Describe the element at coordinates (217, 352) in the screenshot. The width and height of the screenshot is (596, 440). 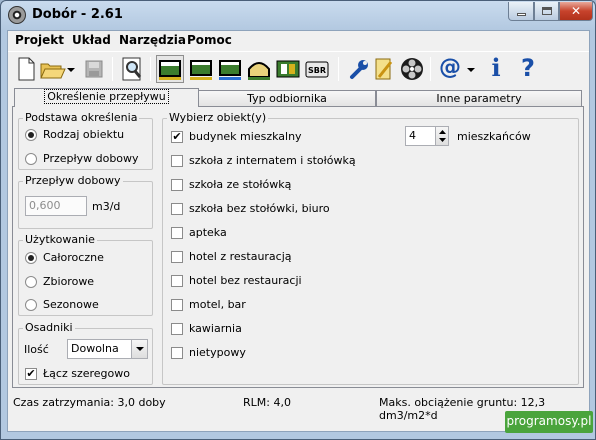
I see `object-label: nietypowy` at that location.